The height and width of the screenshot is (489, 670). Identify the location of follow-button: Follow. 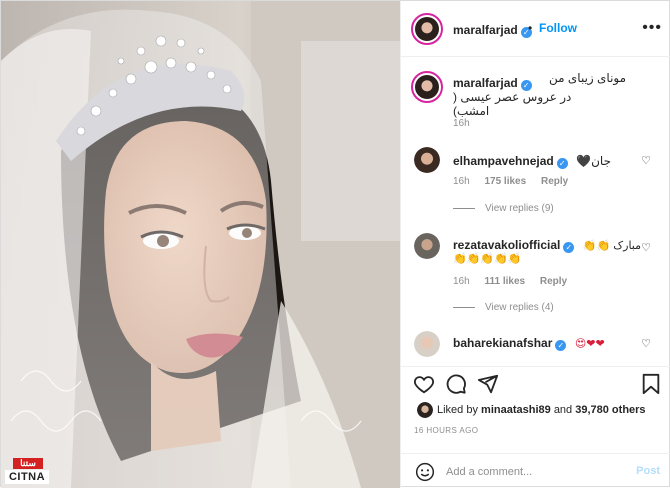
(558, 28).